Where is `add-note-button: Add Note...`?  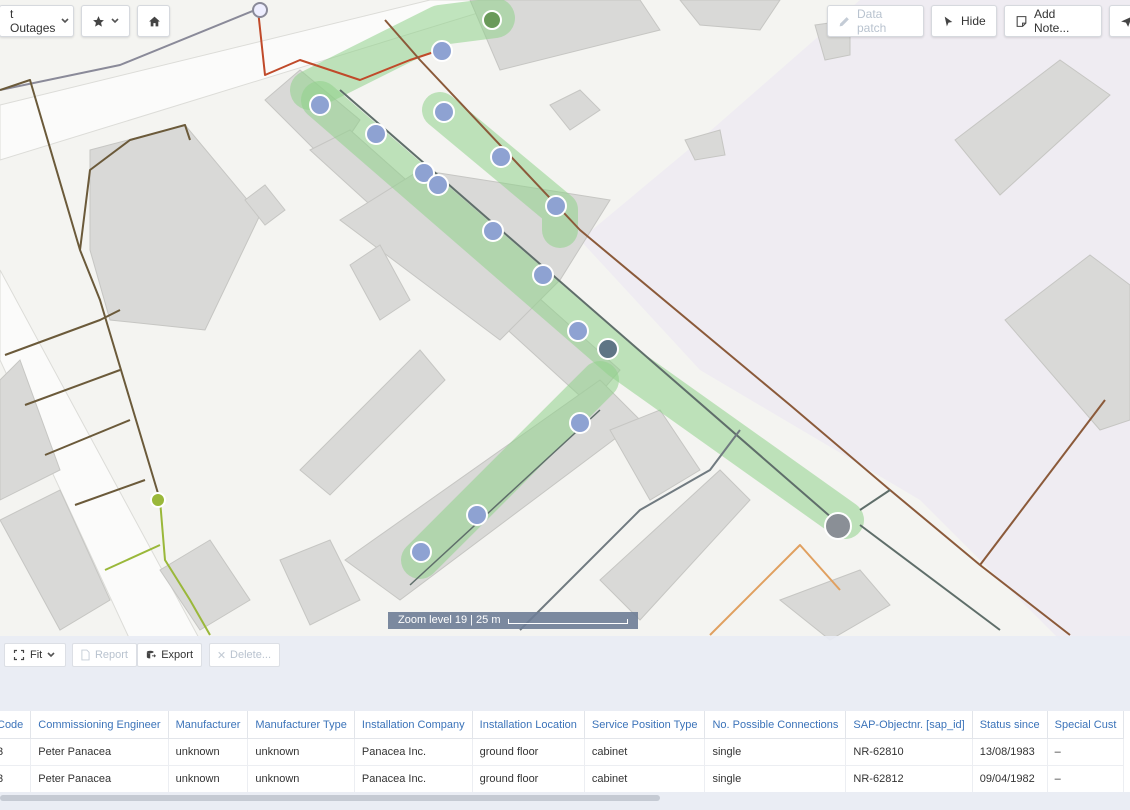
add-note-button: Add Note... is located at coordinates (1053, 21).